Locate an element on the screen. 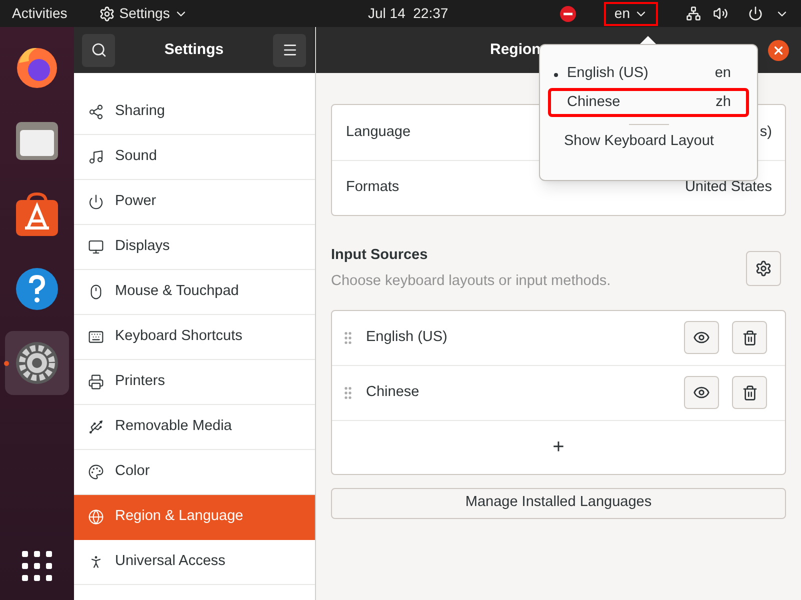 This screenshot has width=801, height=600. usb-icon is located at coordinates (96, 427).